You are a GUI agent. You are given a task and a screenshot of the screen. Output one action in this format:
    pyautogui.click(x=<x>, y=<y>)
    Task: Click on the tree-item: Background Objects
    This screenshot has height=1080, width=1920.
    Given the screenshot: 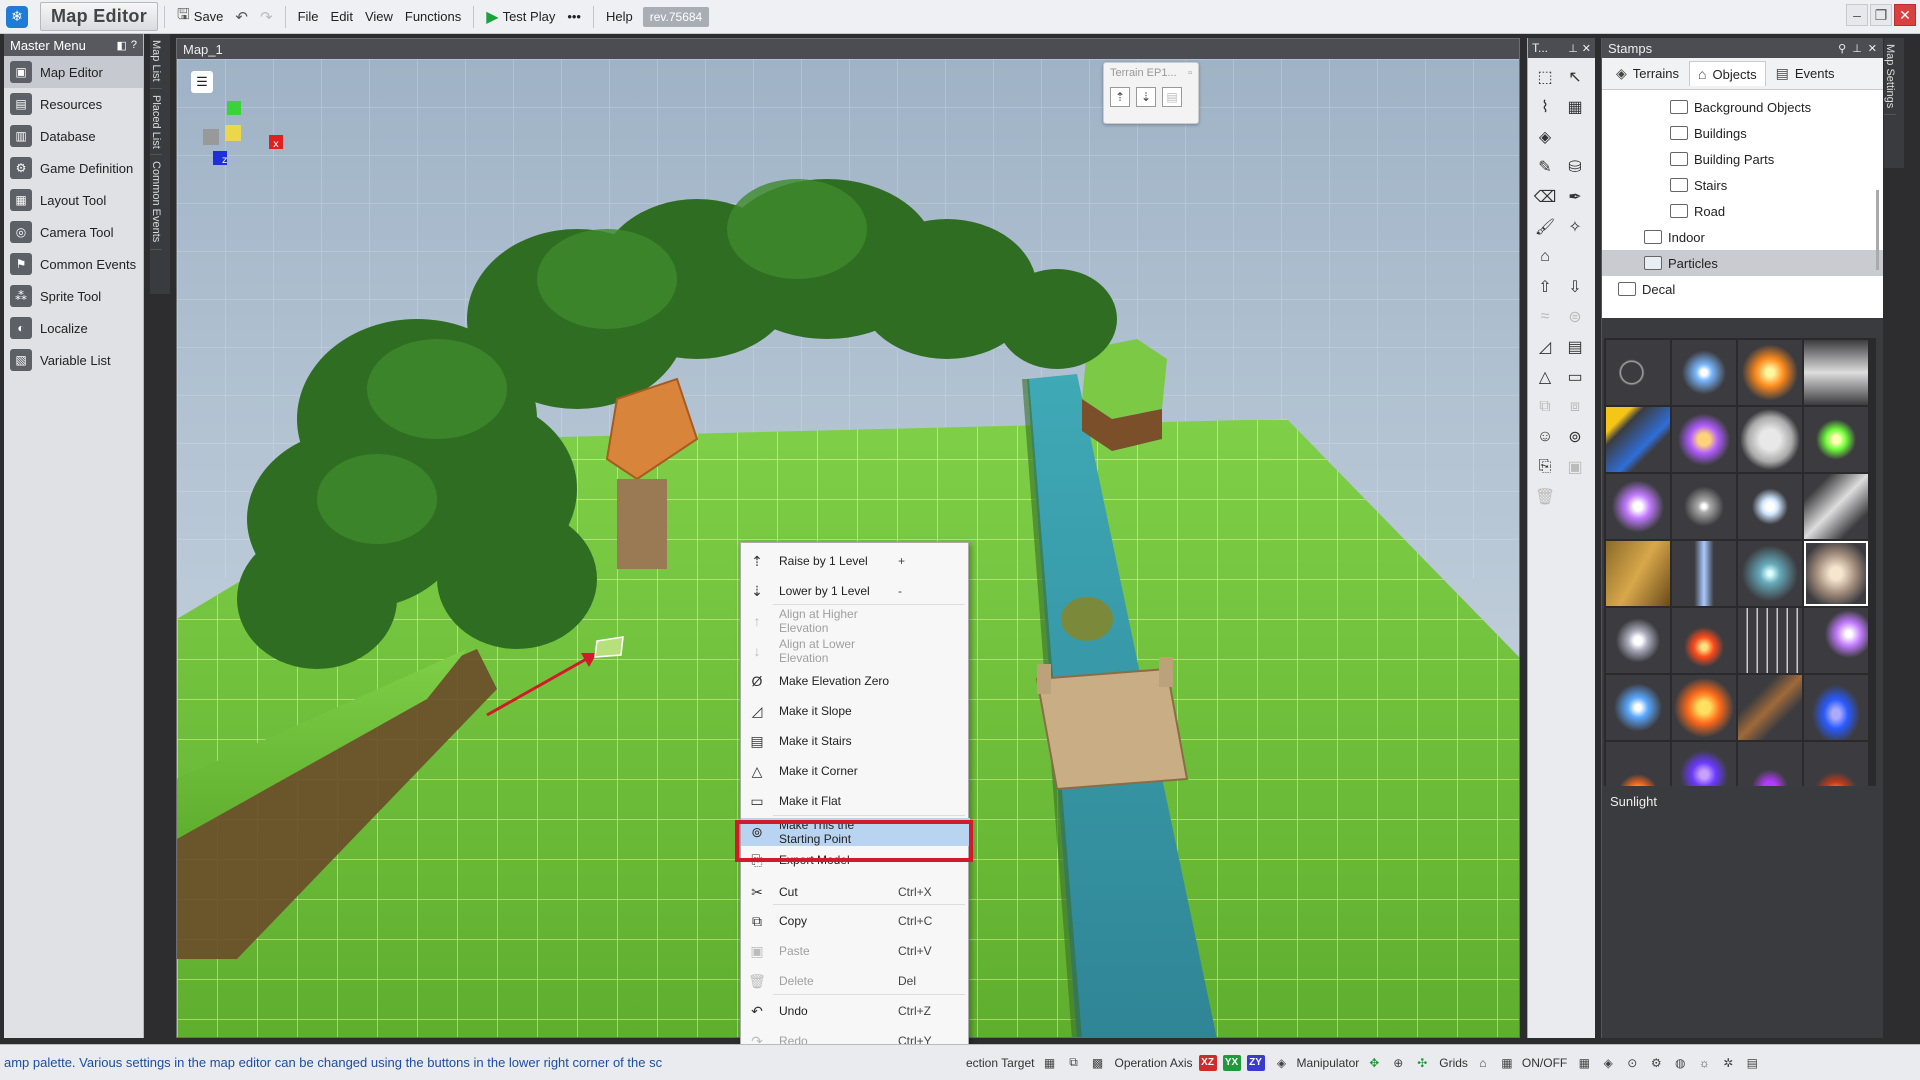 What is the action you would take?
    pyautogui.click(x=1742, y=107)
    